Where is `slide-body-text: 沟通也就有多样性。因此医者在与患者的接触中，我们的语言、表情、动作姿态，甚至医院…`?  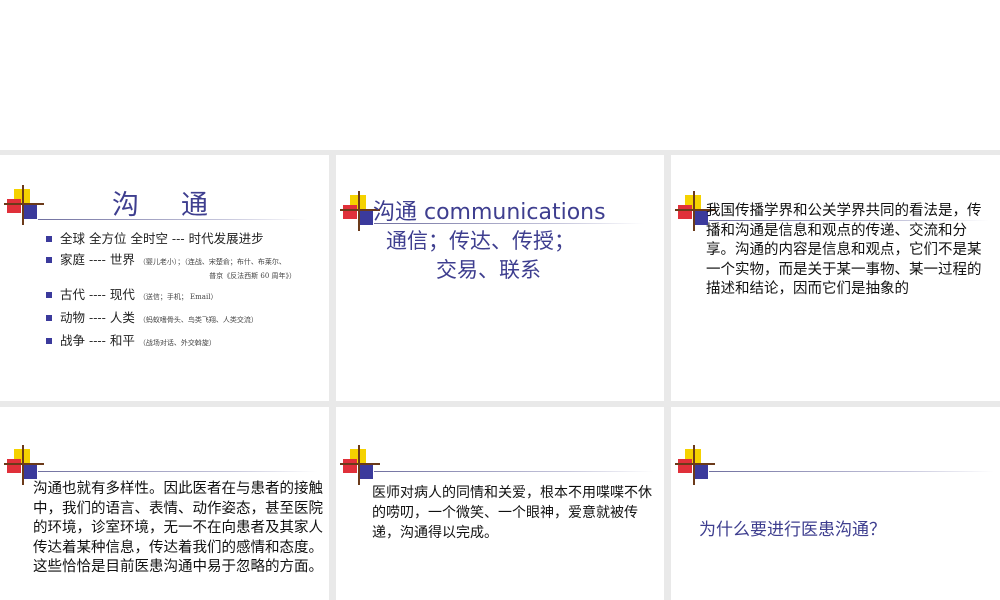
slide-body-text: 沟通也就有多样性。因此医者在与患者的接触中，我们的语言、表情、动作姿态，甚至医院… is located at coordinates (178, 528).